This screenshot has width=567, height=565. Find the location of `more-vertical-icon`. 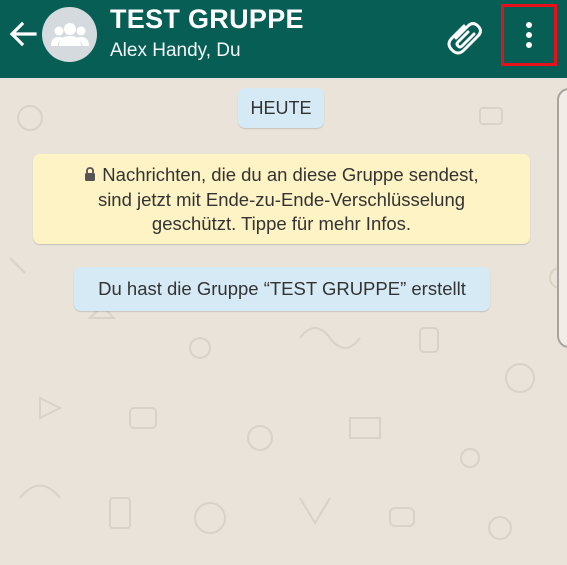

more-vertical-icon is located at coordinates (529, 35).